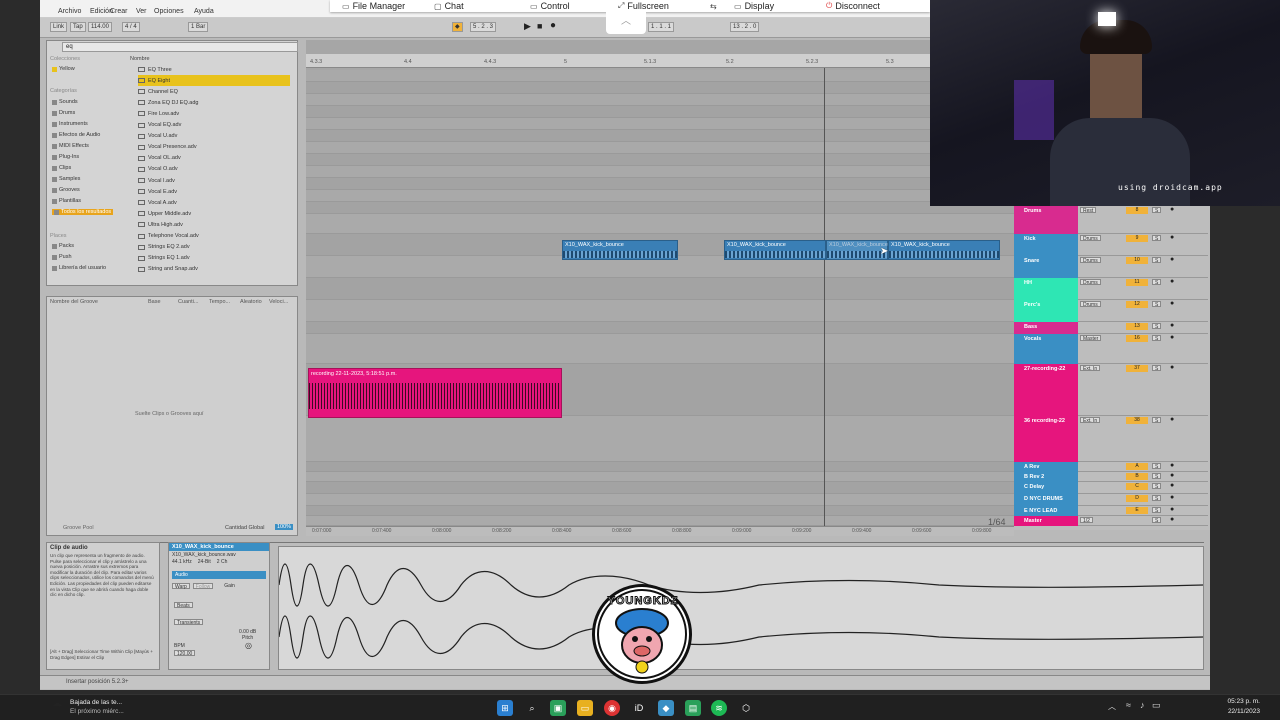 The width and height of the screenshot is (1280, 720). What do you see at coordinates (553, 25) in the screenshot?
I see `record-icon: ●` at bounding box center [553, 25].